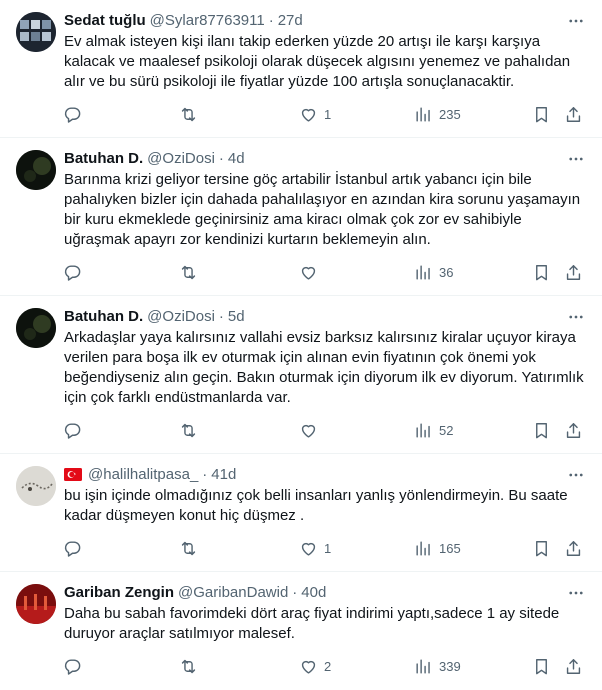 This screenshot has height=690, width=602. I want to click on views-button: 52, so click(433, 430).